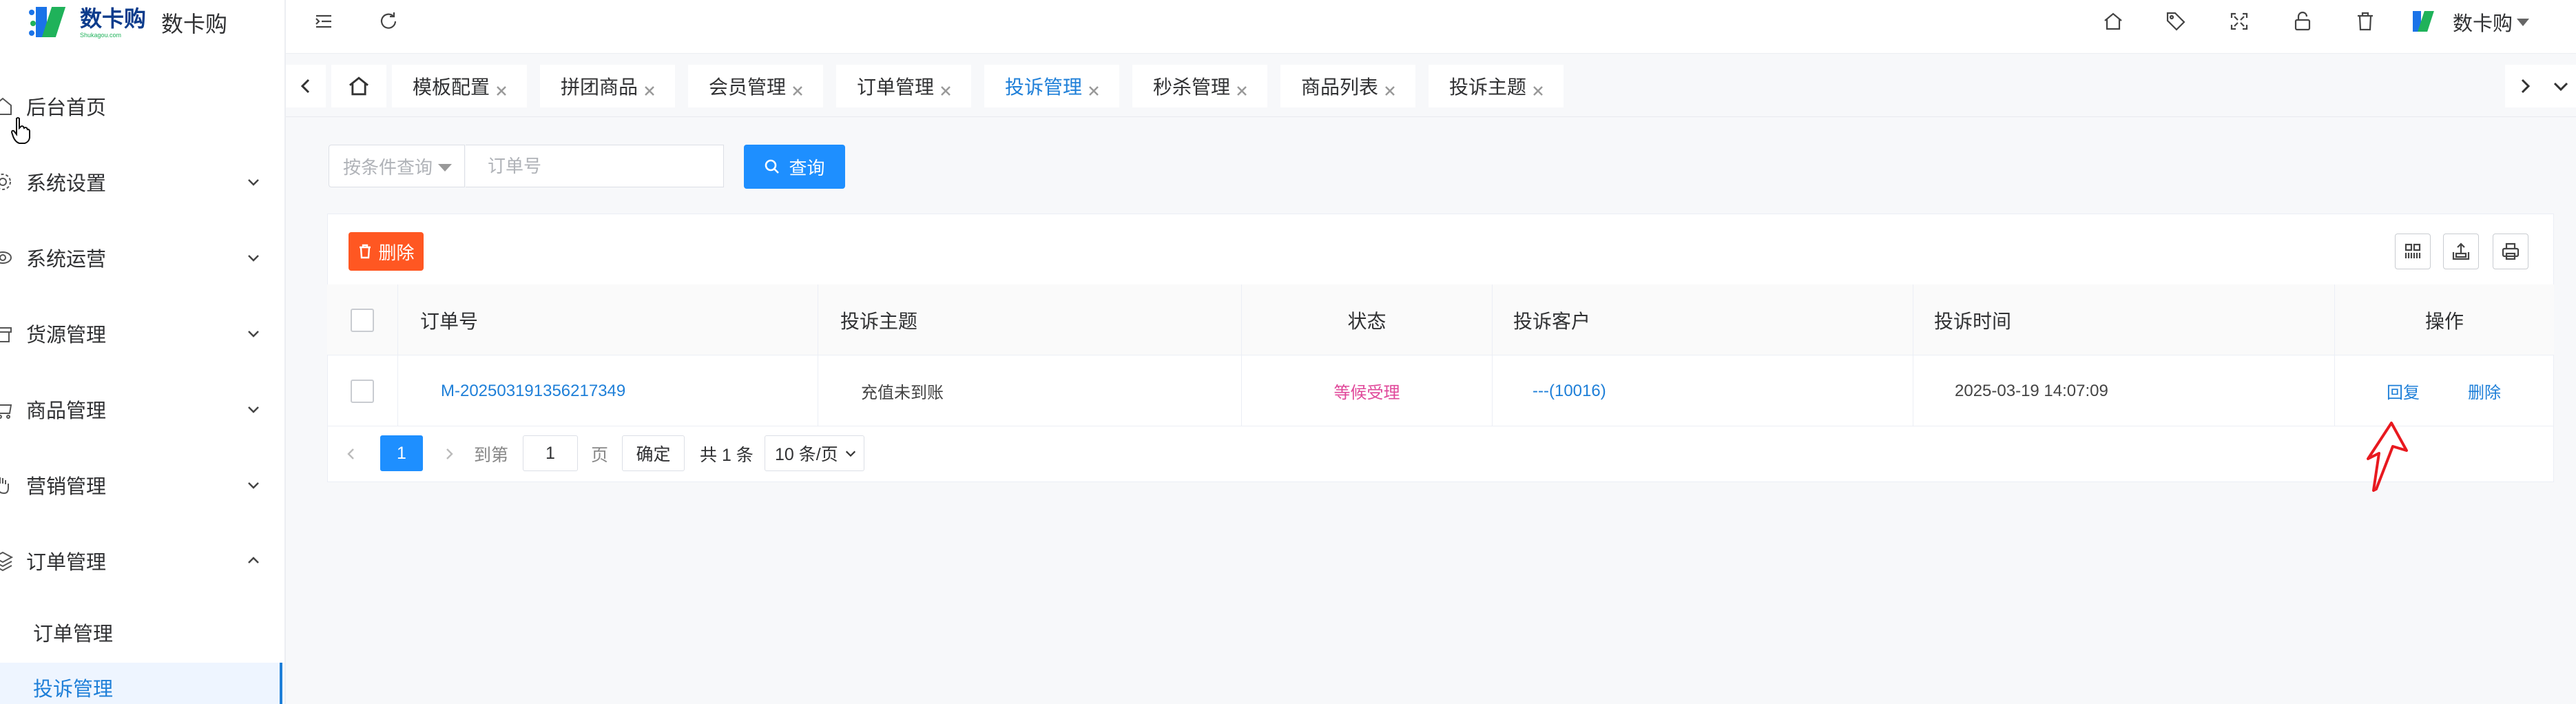  Describe the element at coordinates (386, 251) in the screenshot. I see `batch-delete-button: 删除` at that location.